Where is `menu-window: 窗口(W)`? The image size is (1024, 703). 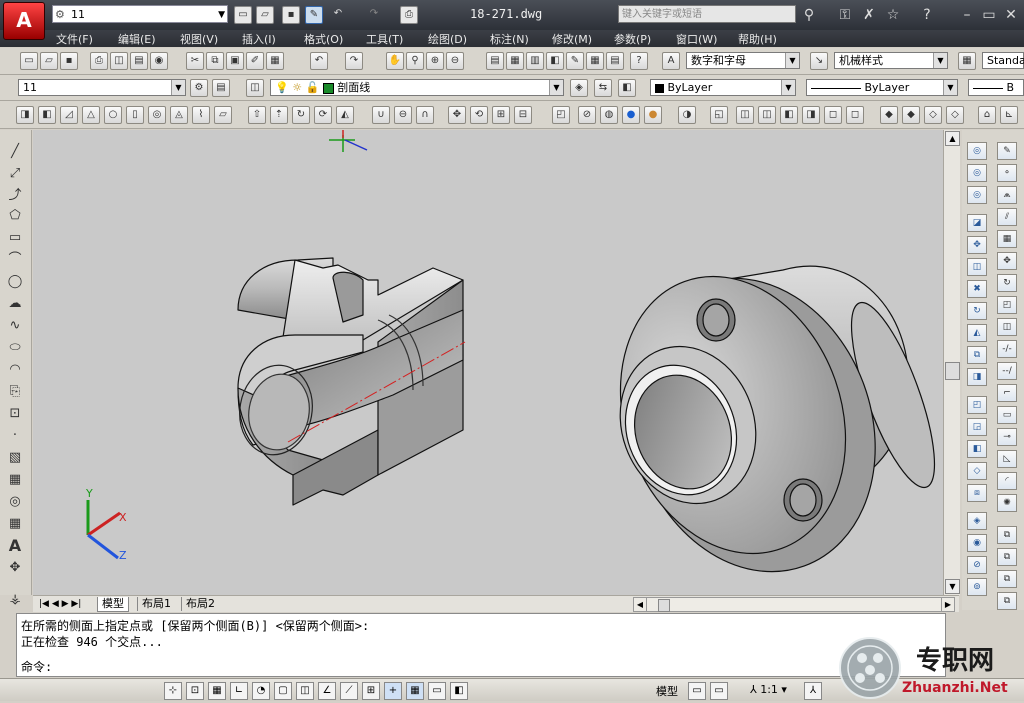 menu-window: 窗口(W) is located at coordinates (696, 39).